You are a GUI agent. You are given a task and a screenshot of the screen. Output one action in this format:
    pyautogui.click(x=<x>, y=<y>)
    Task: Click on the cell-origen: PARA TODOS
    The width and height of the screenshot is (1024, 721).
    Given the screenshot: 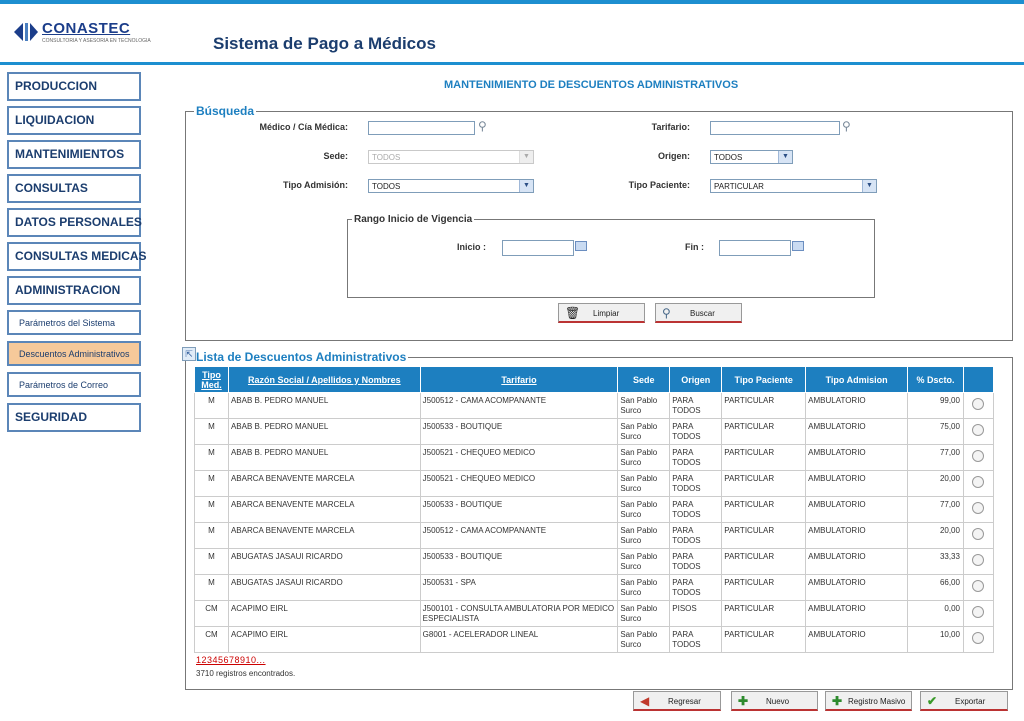 What is the action you would take?
    pyautogui.click(x=696, y=431)
    